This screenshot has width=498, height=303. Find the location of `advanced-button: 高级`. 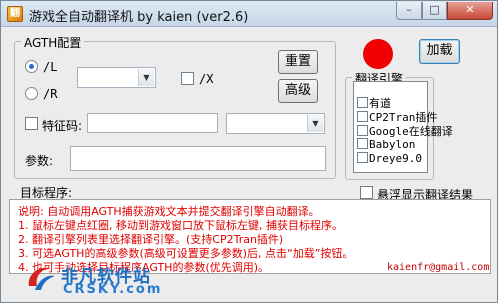

advanced-button: 高级 is located at coordinates (298, 91).